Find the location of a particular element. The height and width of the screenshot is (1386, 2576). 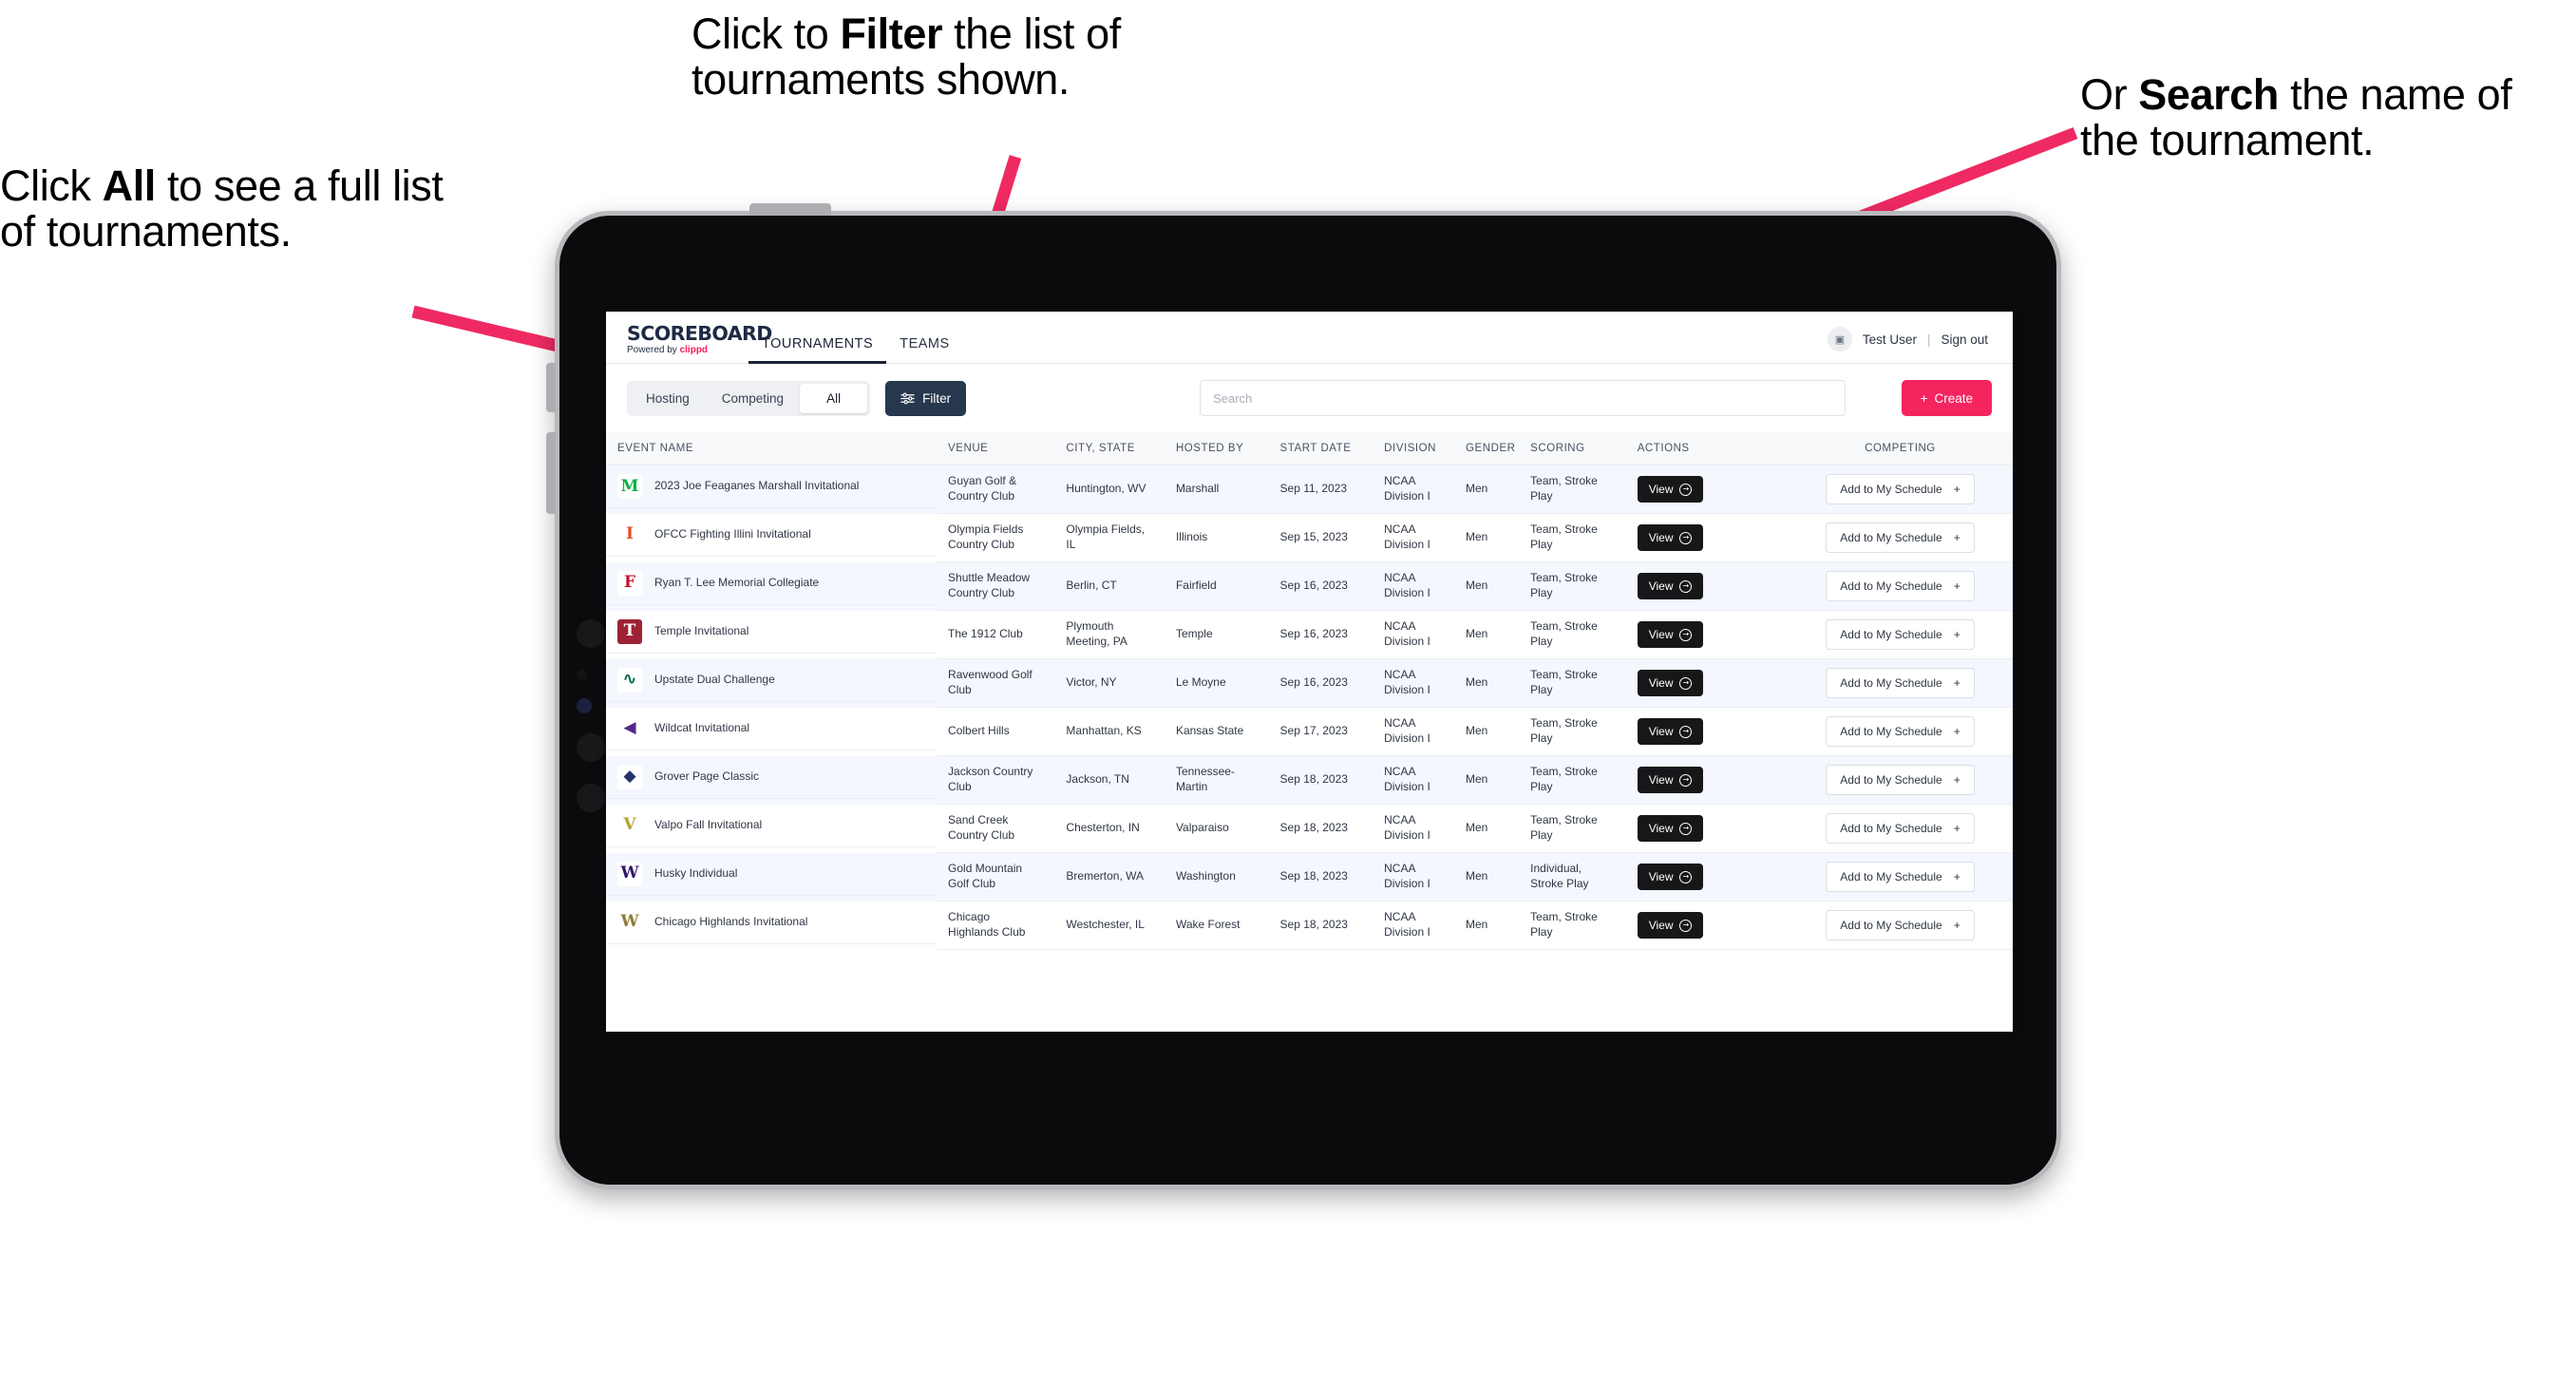

event-name-label: Upstate Dual Challenge is located at coordinates (714, 679).